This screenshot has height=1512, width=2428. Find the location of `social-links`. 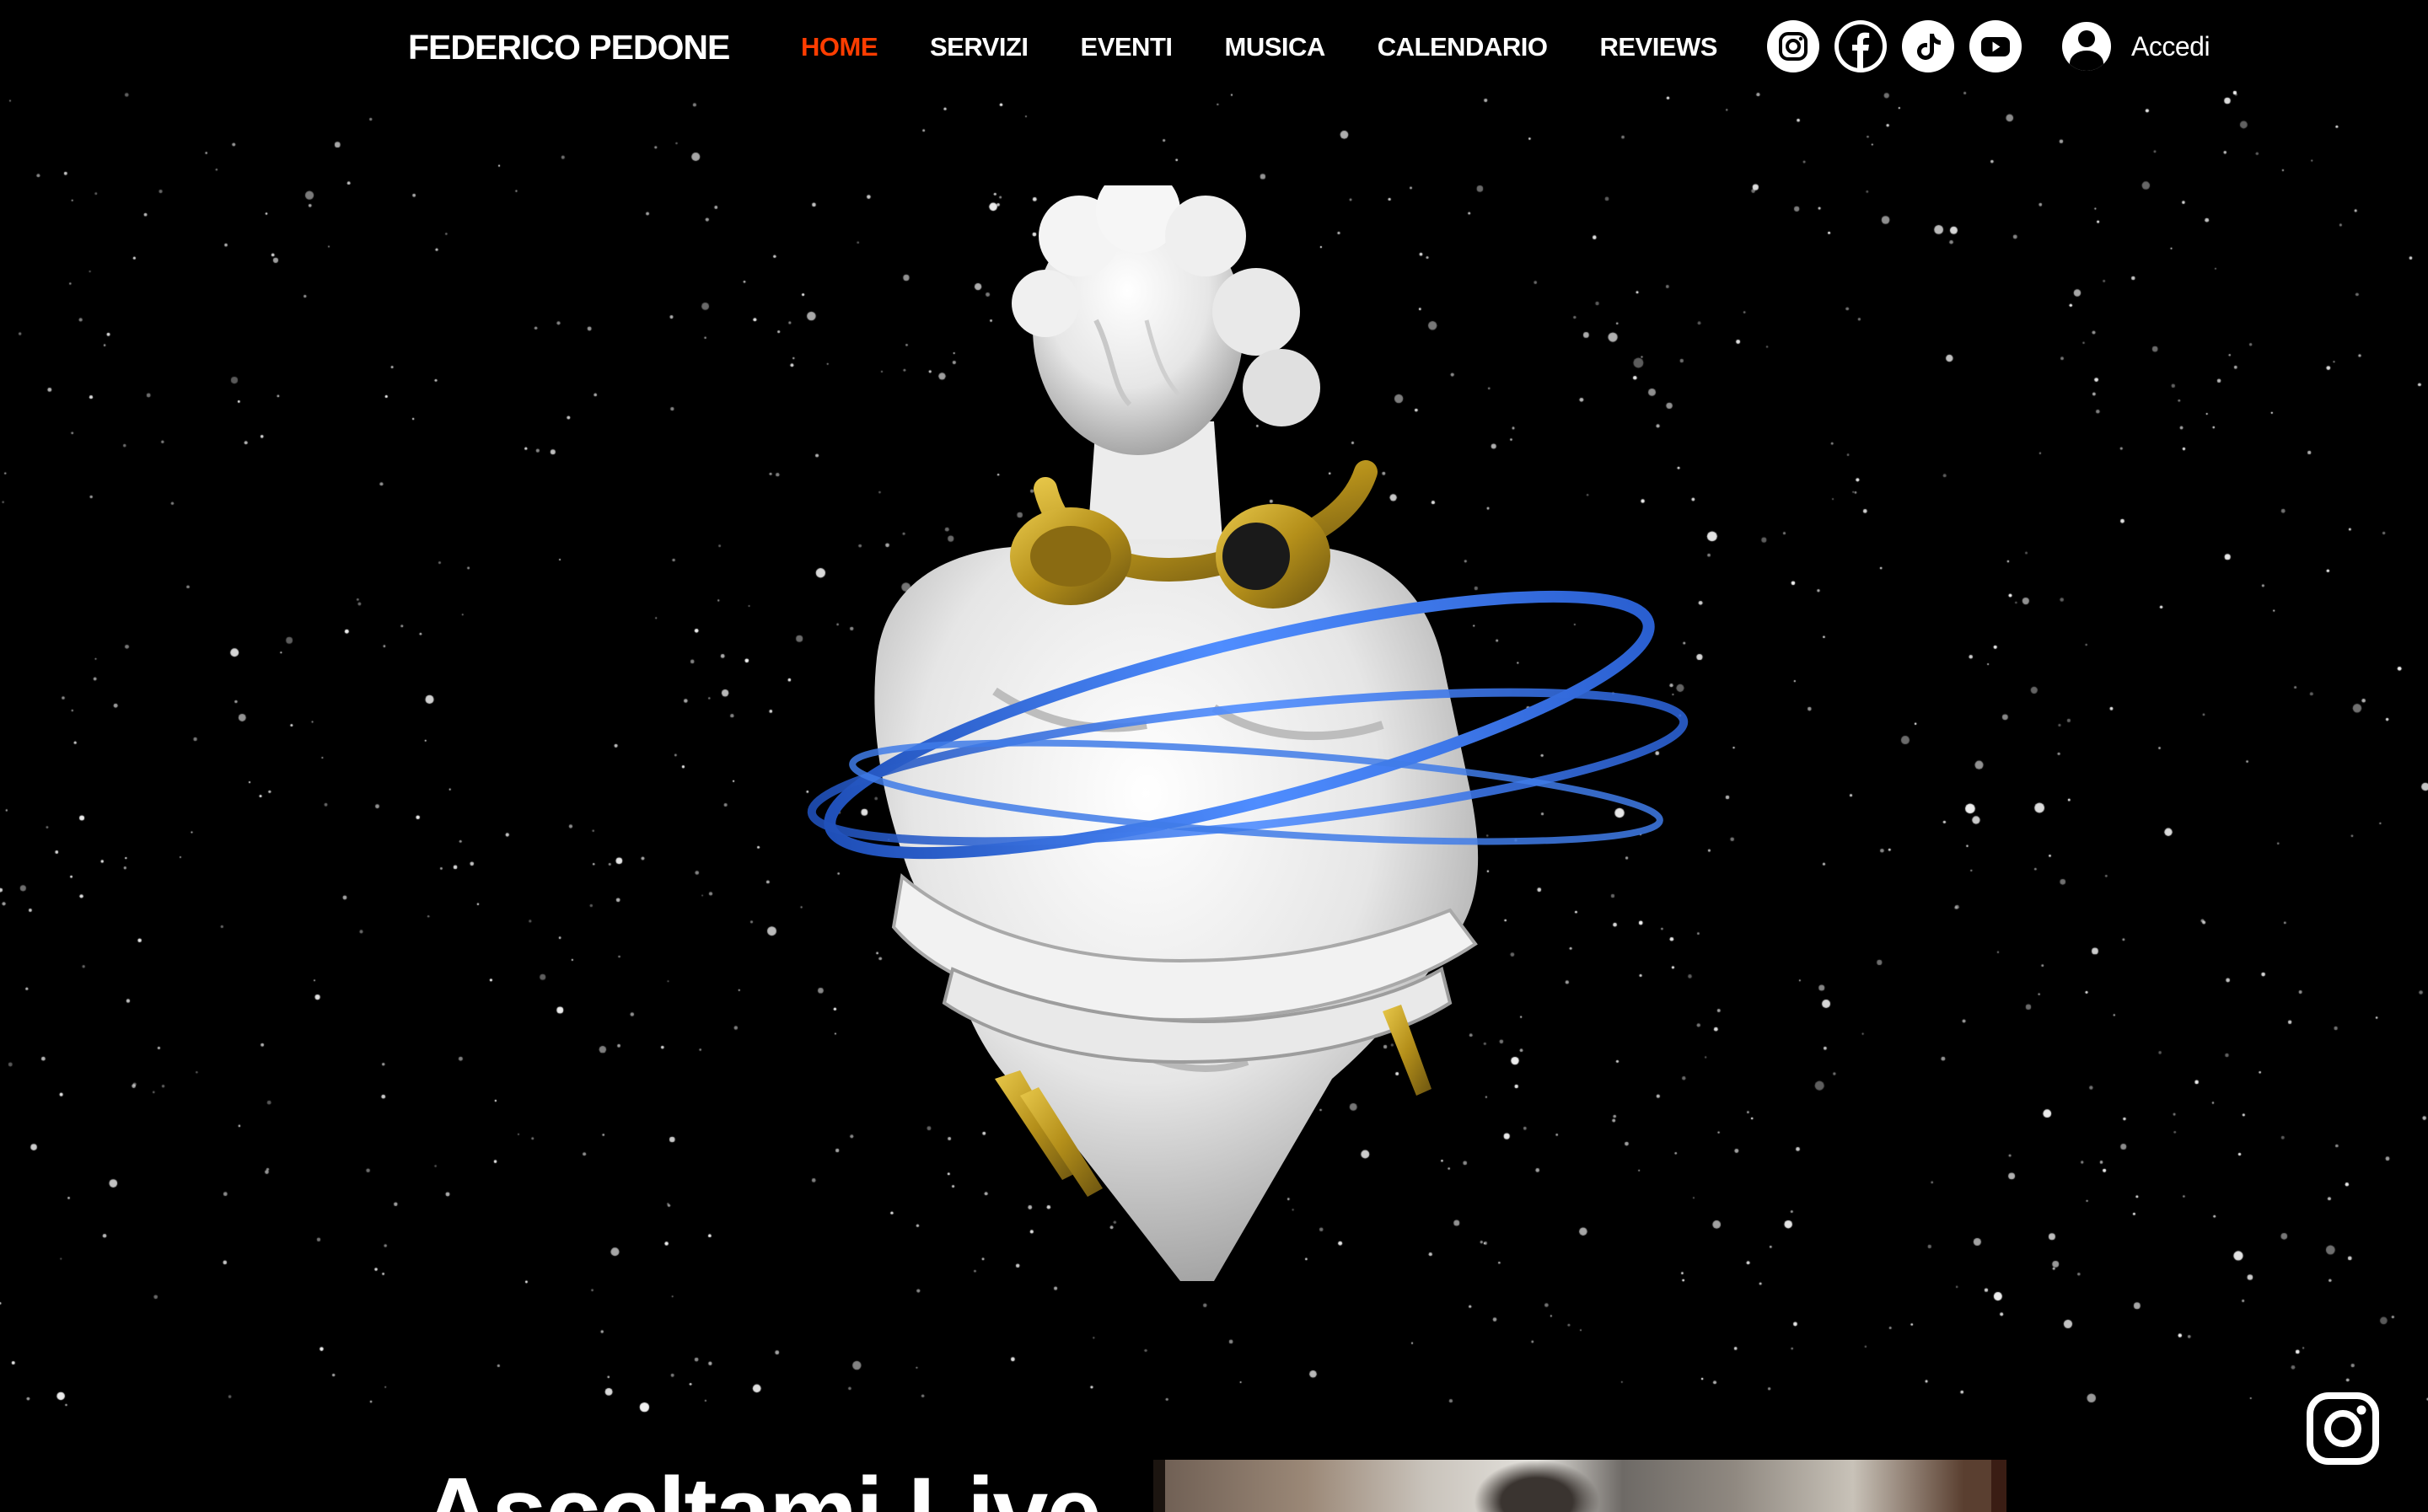

social-links is located at coordinates (1902, 46).